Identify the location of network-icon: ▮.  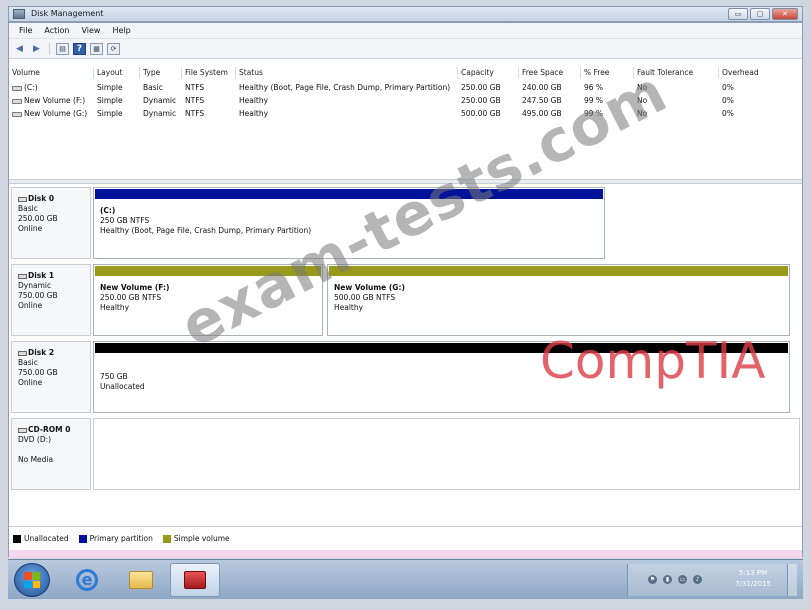
(667, 579).